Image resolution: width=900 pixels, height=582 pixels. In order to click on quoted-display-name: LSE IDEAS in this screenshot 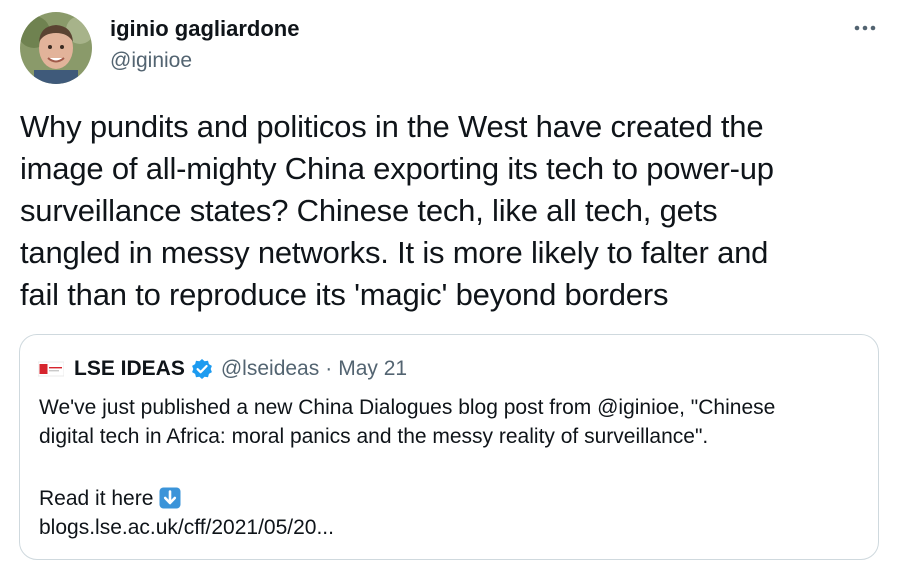, I will do `click(129, 369)`.